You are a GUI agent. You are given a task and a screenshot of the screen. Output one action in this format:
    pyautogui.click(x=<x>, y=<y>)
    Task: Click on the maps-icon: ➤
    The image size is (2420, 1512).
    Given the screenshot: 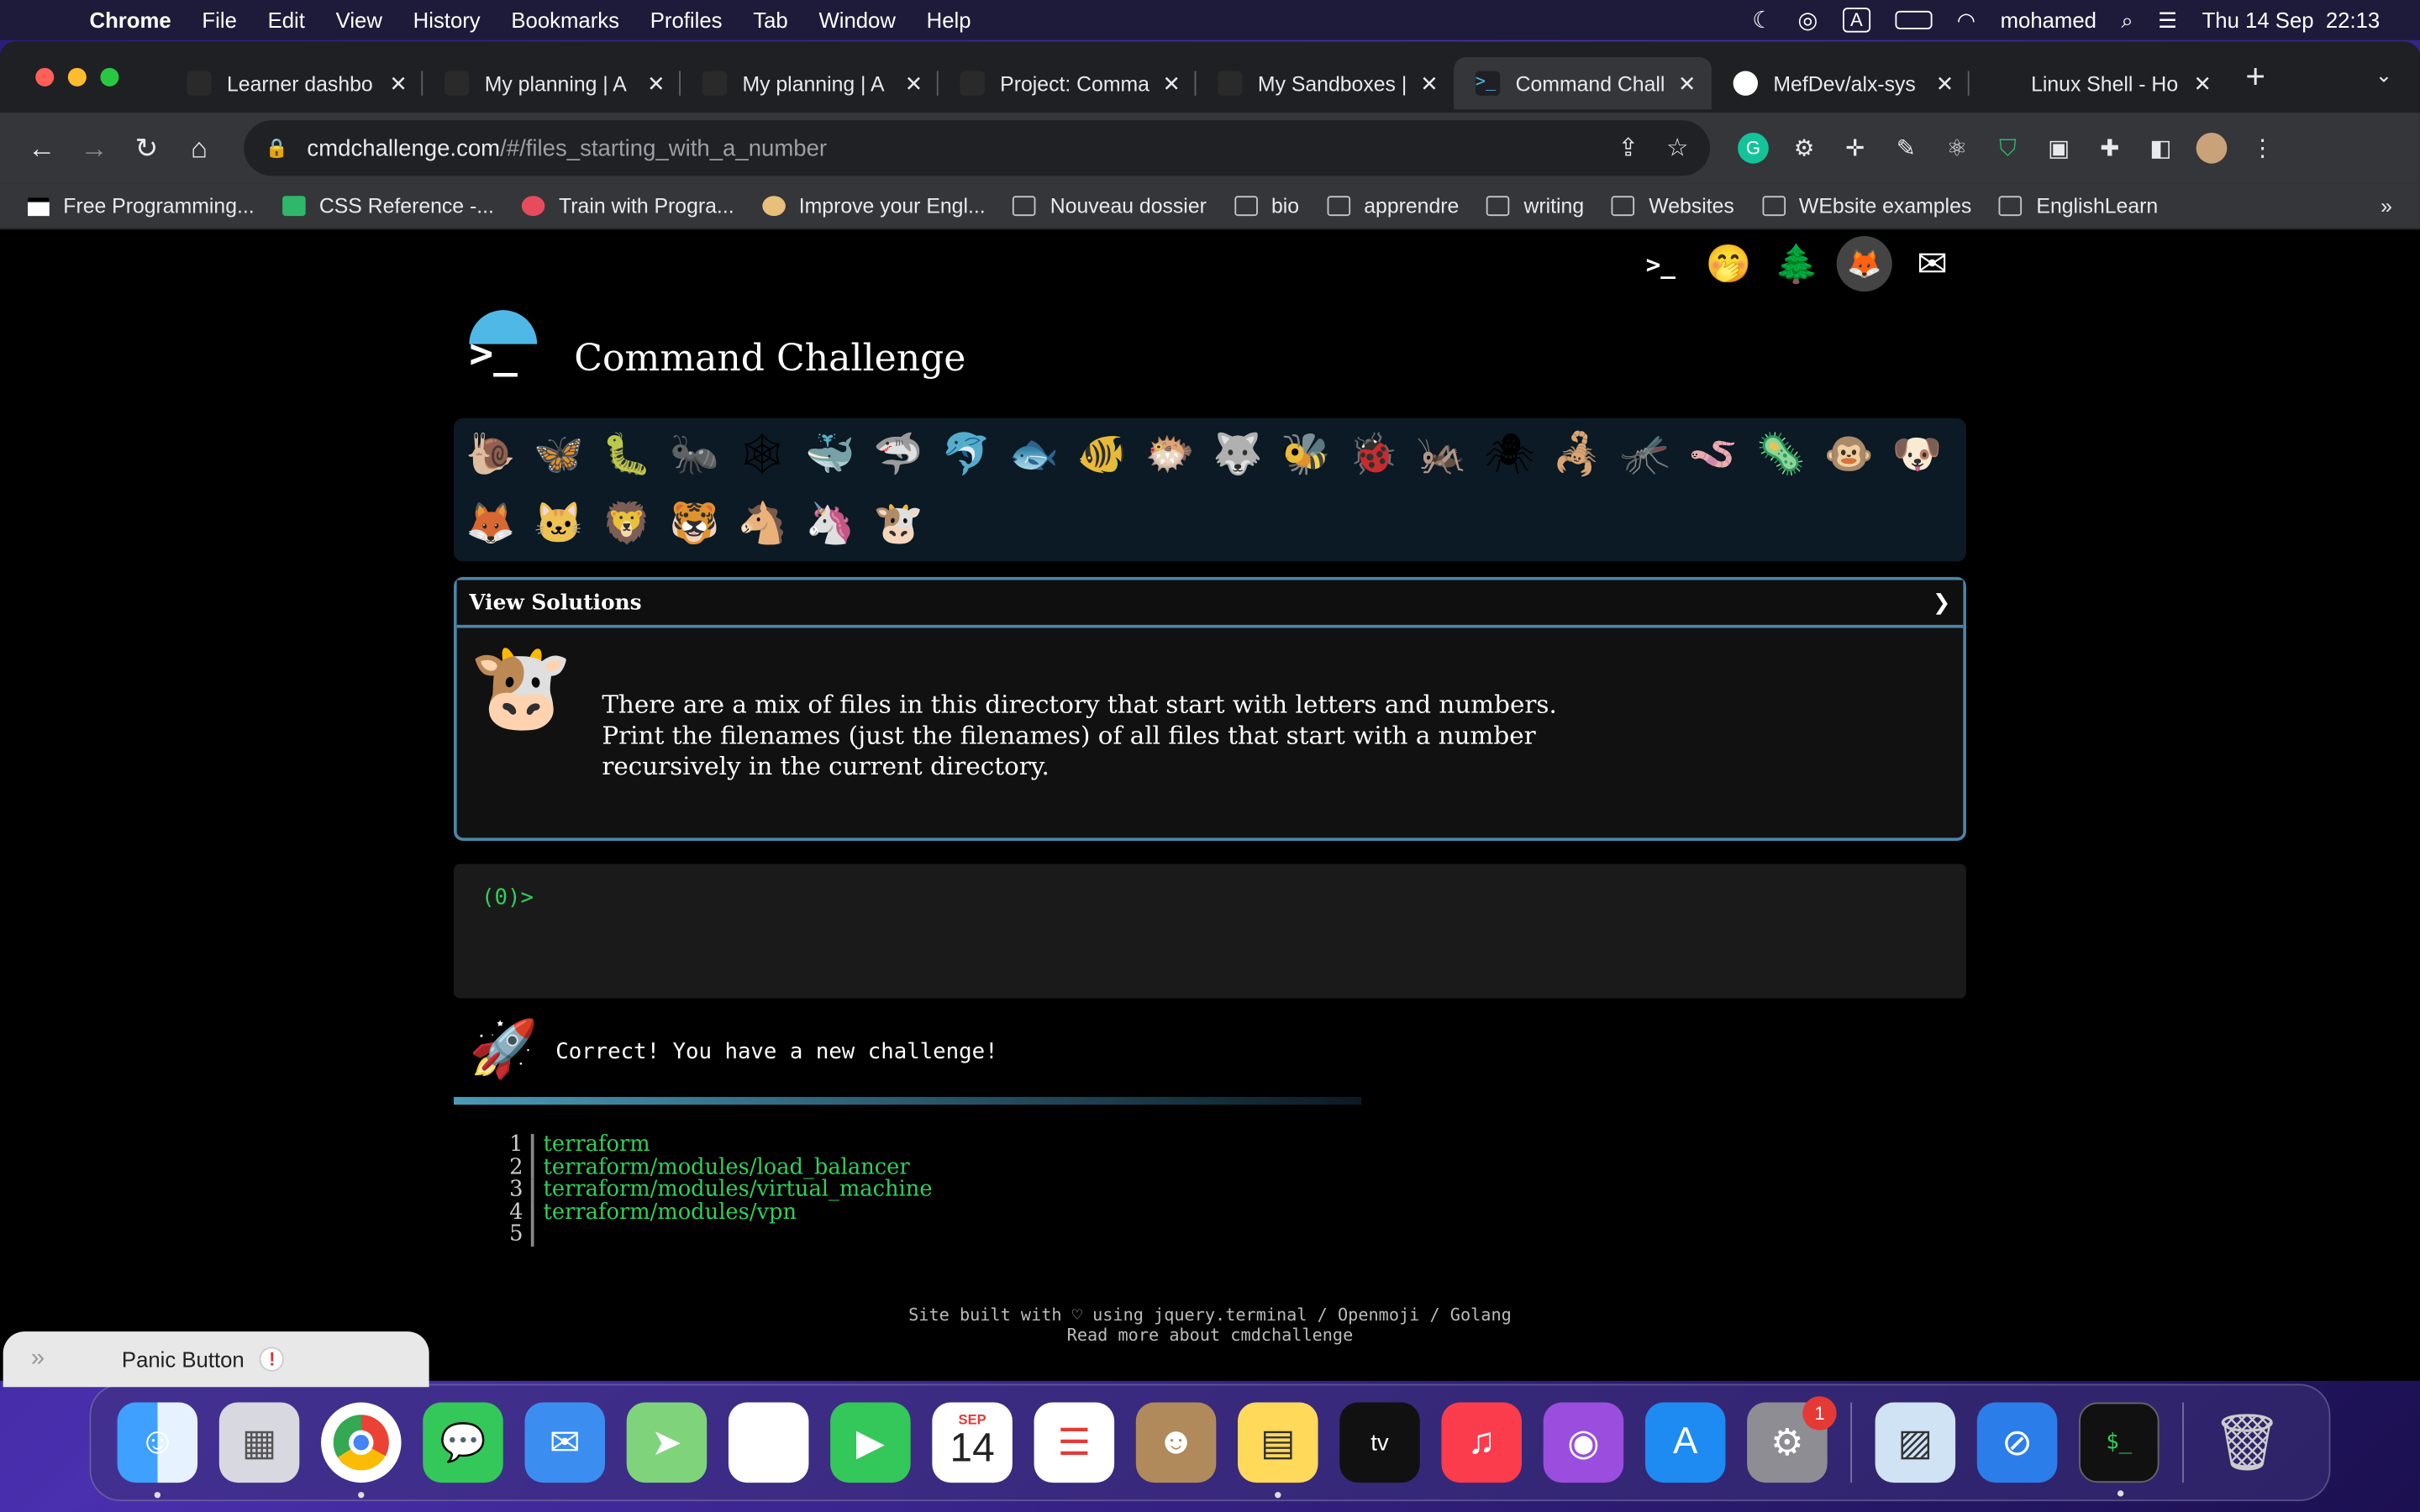 What is the action you would take?
    pyautogui.click(x=667, y=1442)
    